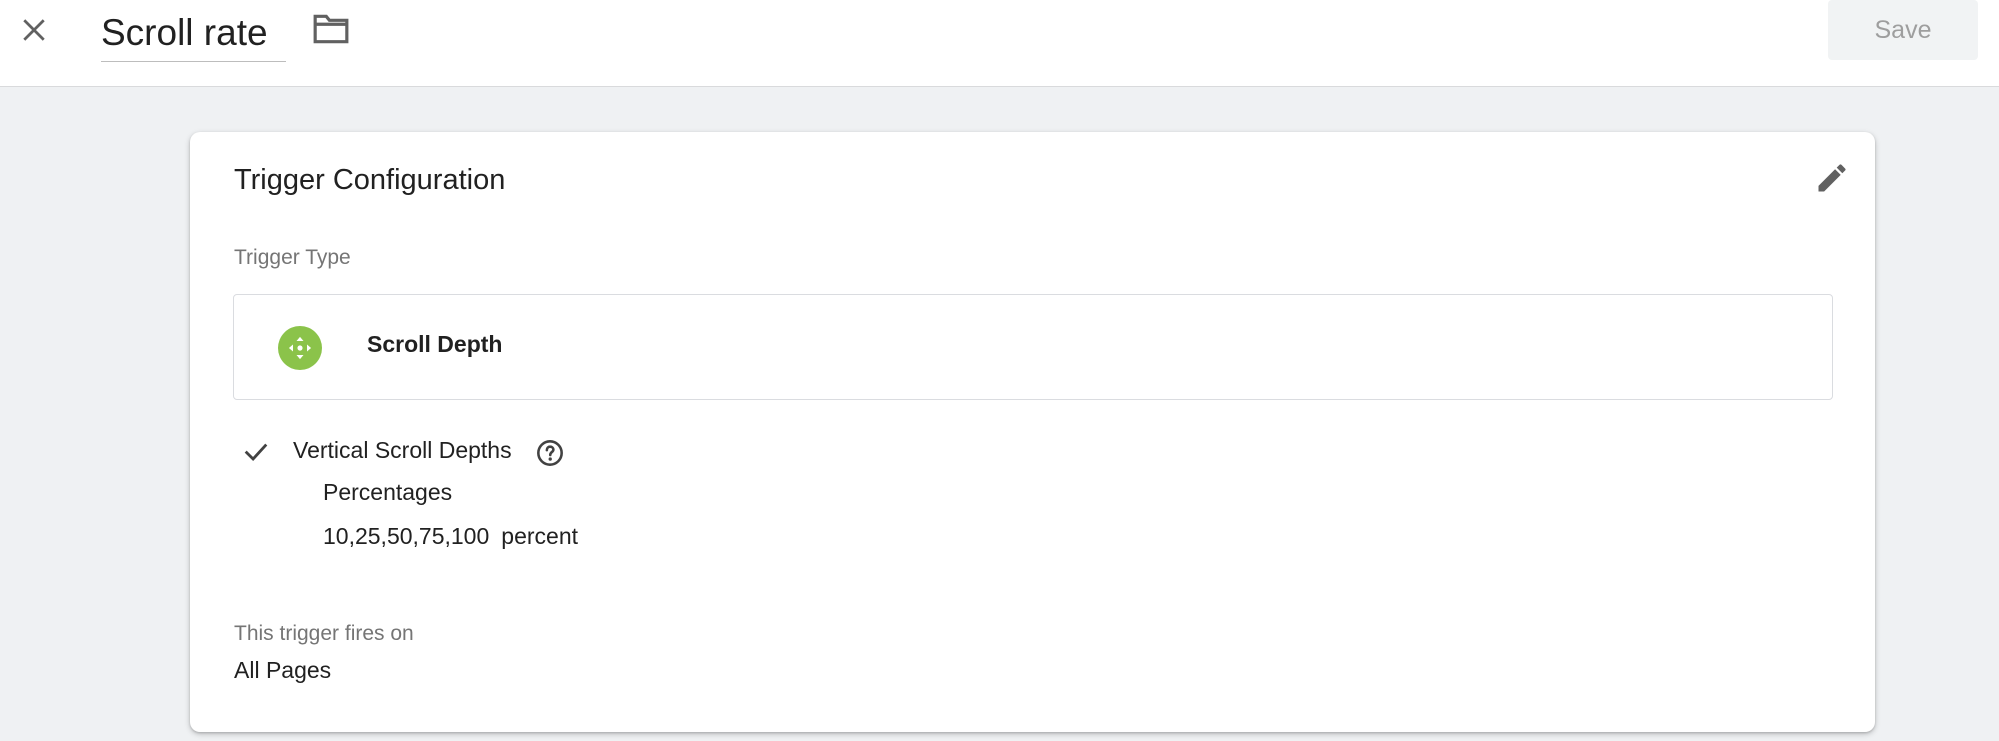 The image size is (1999, 741). Describe the element at coordinates (324, 633) in the screenshot. I see `fires-on-label: This trigger fires on` at that location.